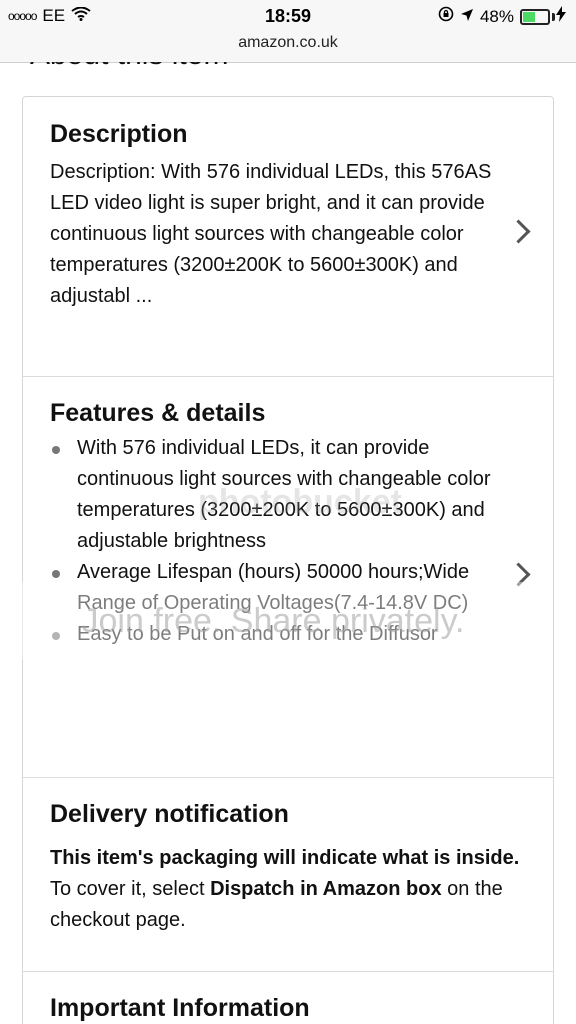  I want to click on location-arrow-icon, so click(467, 17).